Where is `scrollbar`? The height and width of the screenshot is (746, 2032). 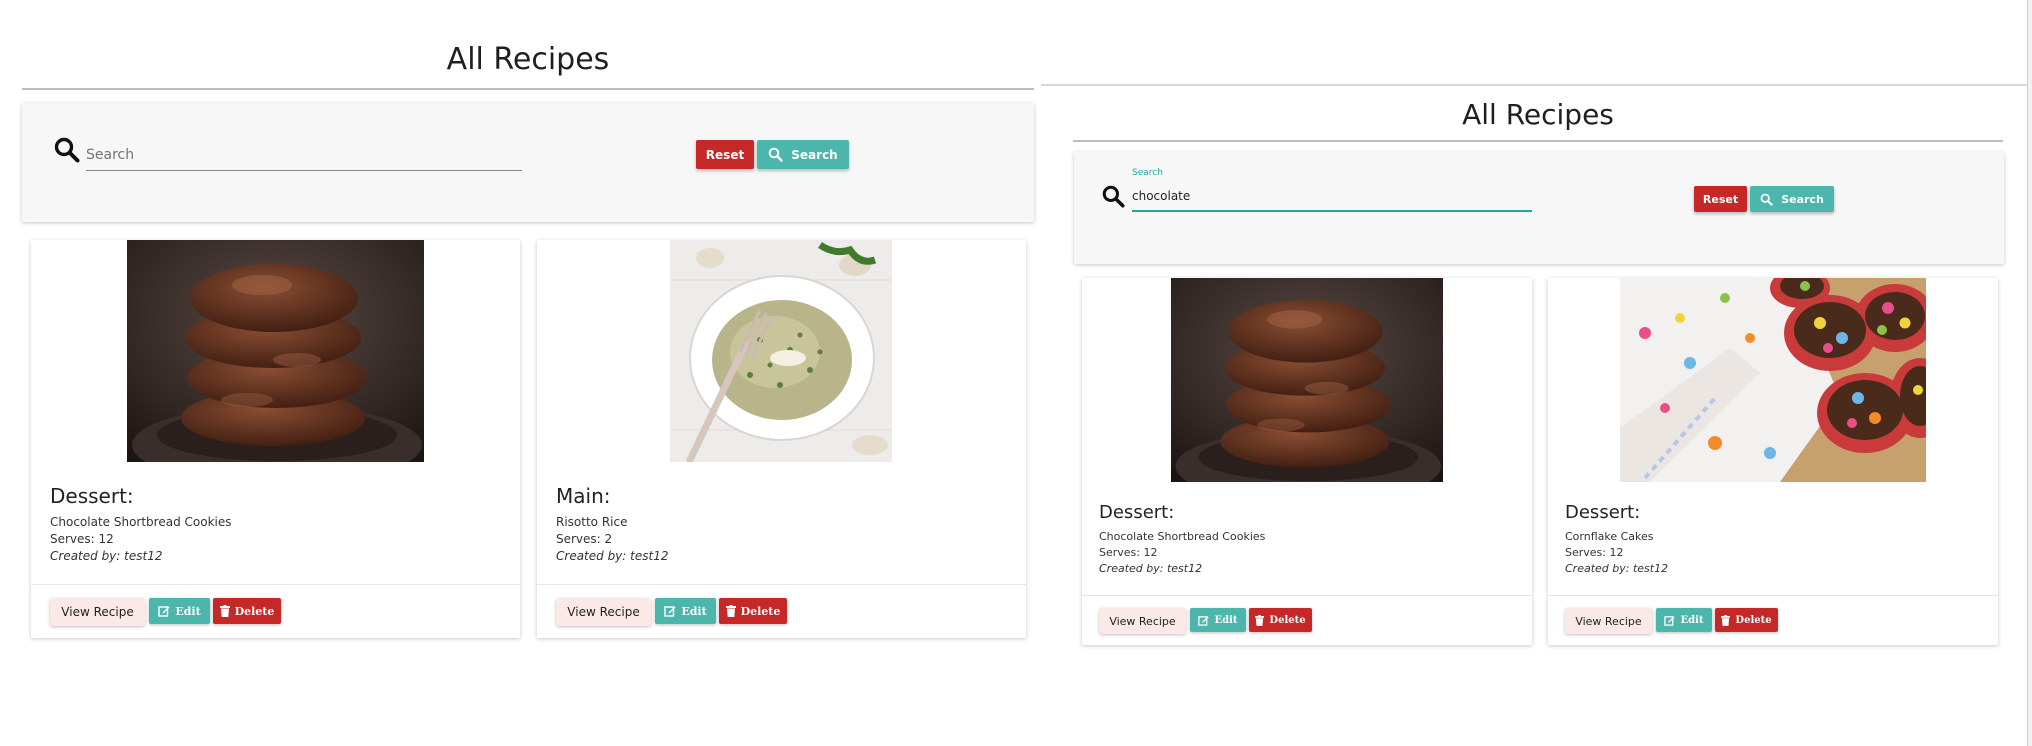
scrollbar is located at coordinates (2029, 373).